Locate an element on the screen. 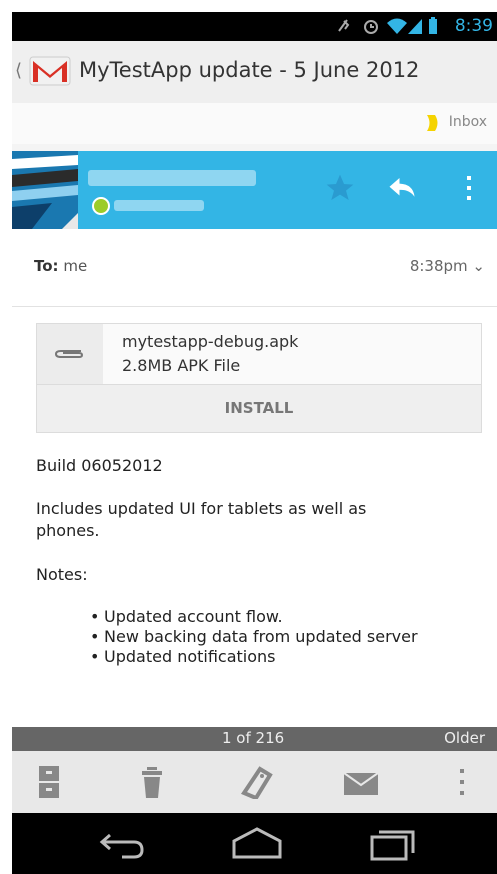 The image size is (497, 874). recipient: me is located at coordinates (75, 266).